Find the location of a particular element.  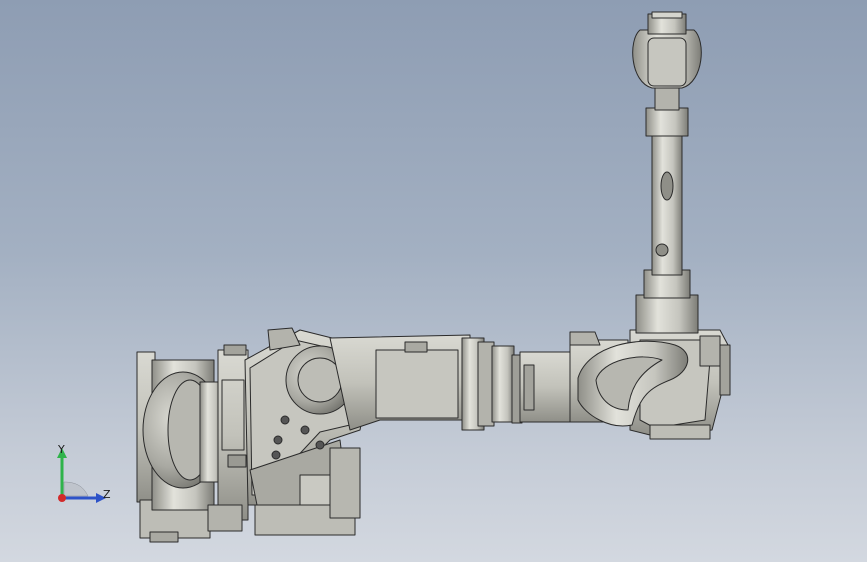

origin-dot is located at coordinates (62, 498).